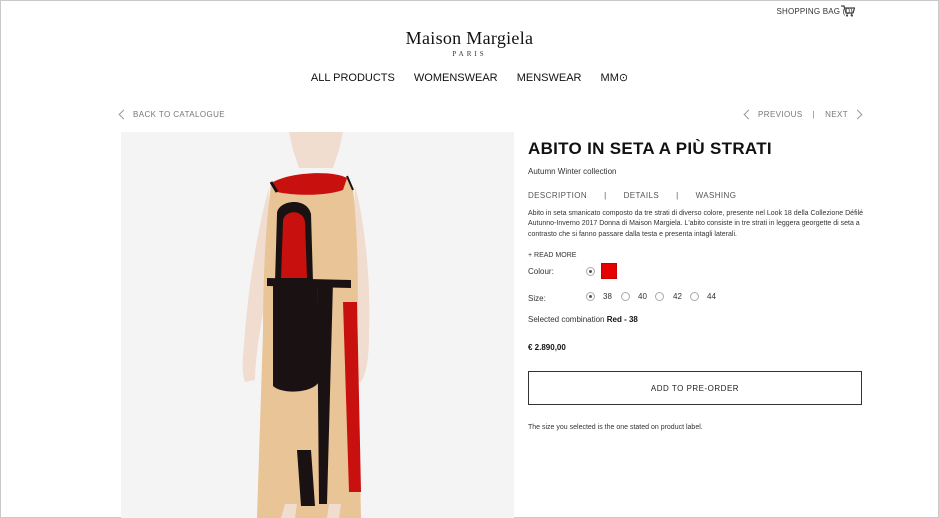 The width and height of the screenshot is (939, 518). I want to click on size-option-42: 42, so click(677, 296).